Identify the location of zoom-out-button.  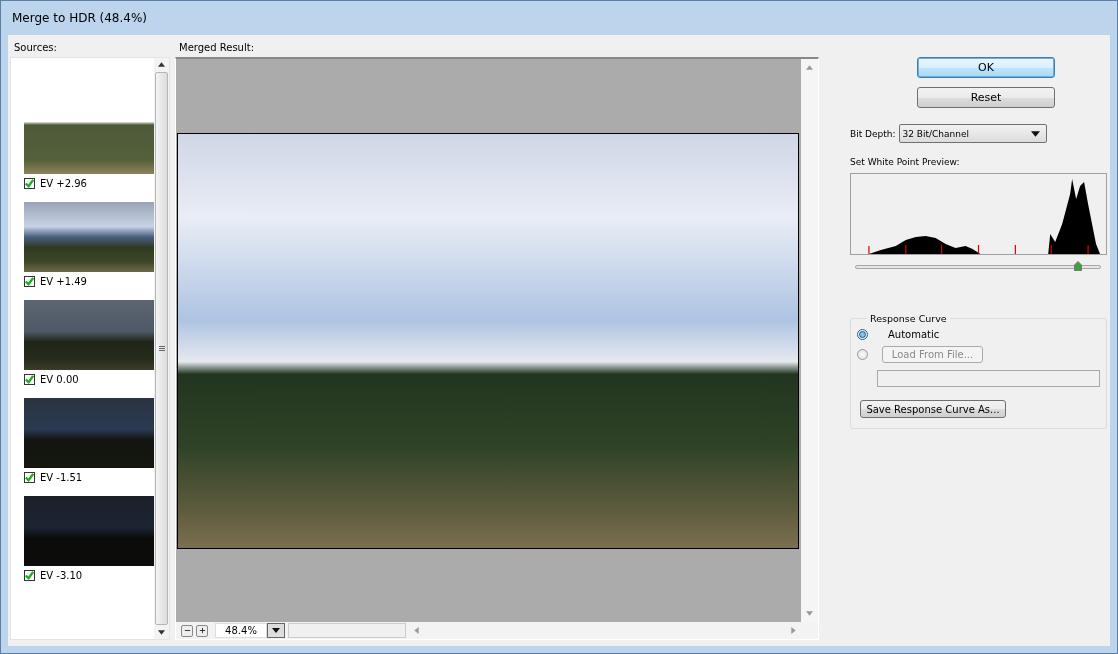
(187, 630).